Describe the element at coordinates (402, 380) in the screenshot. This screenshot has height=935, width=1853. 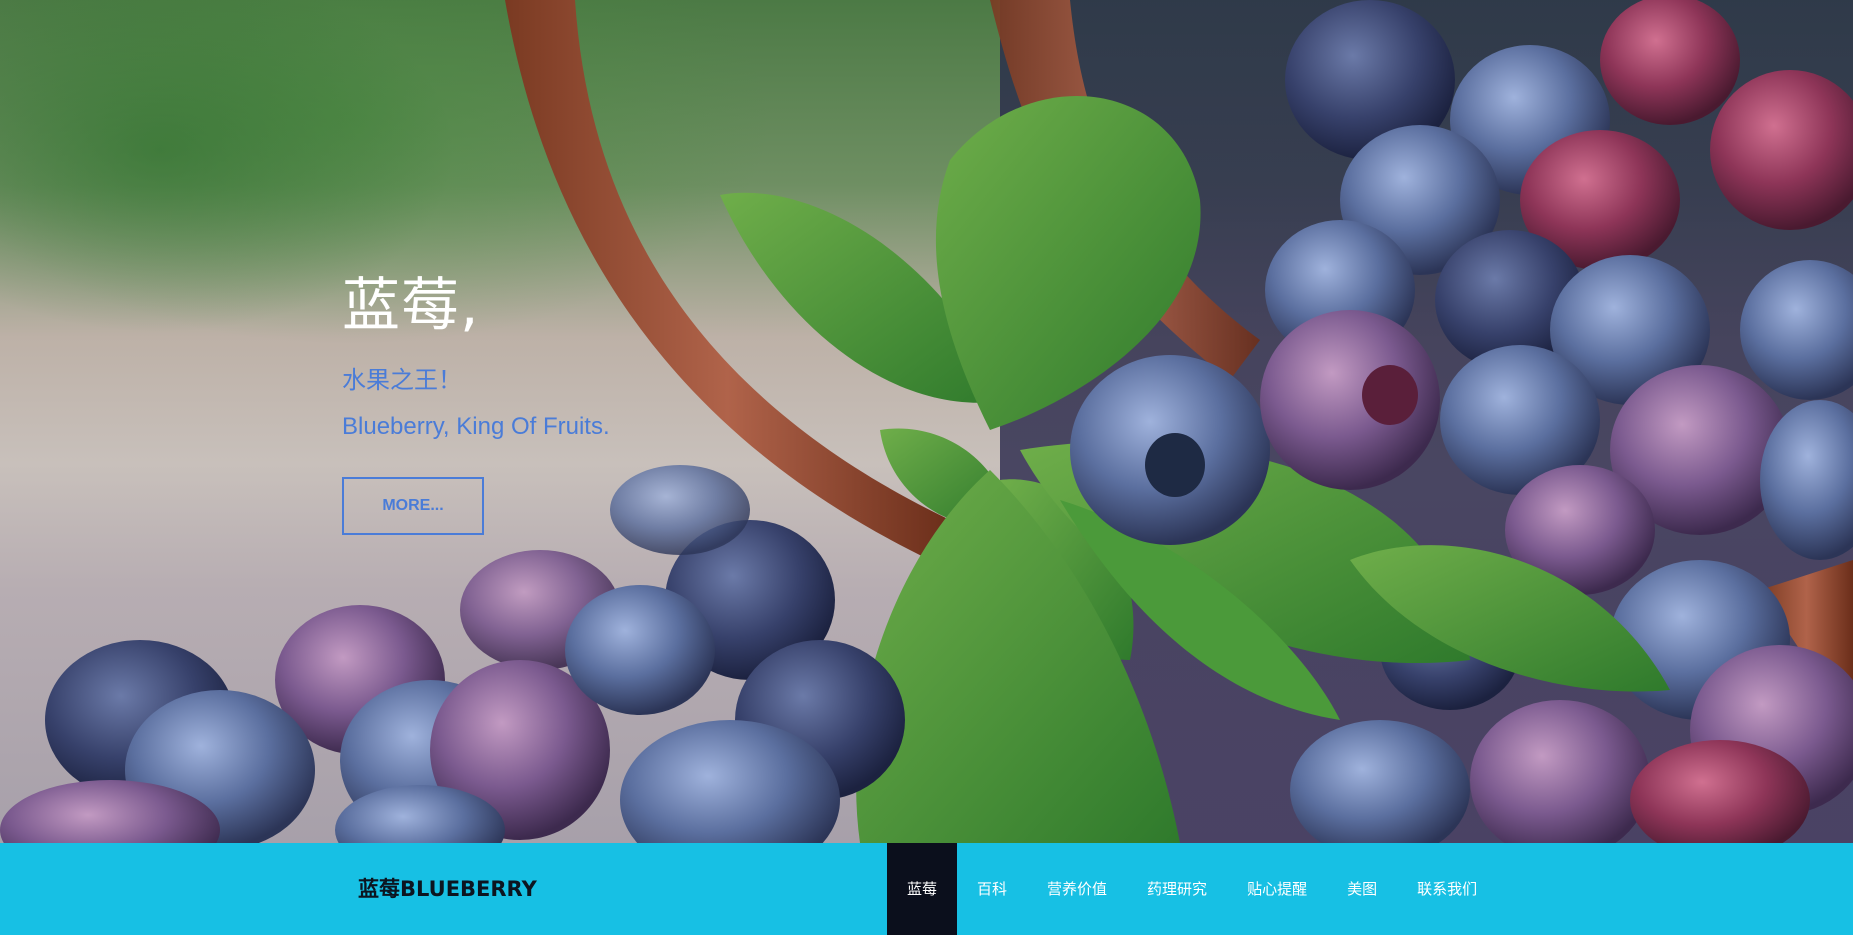
I see `hero-subtitle-cn: 水果之王！` at that location.